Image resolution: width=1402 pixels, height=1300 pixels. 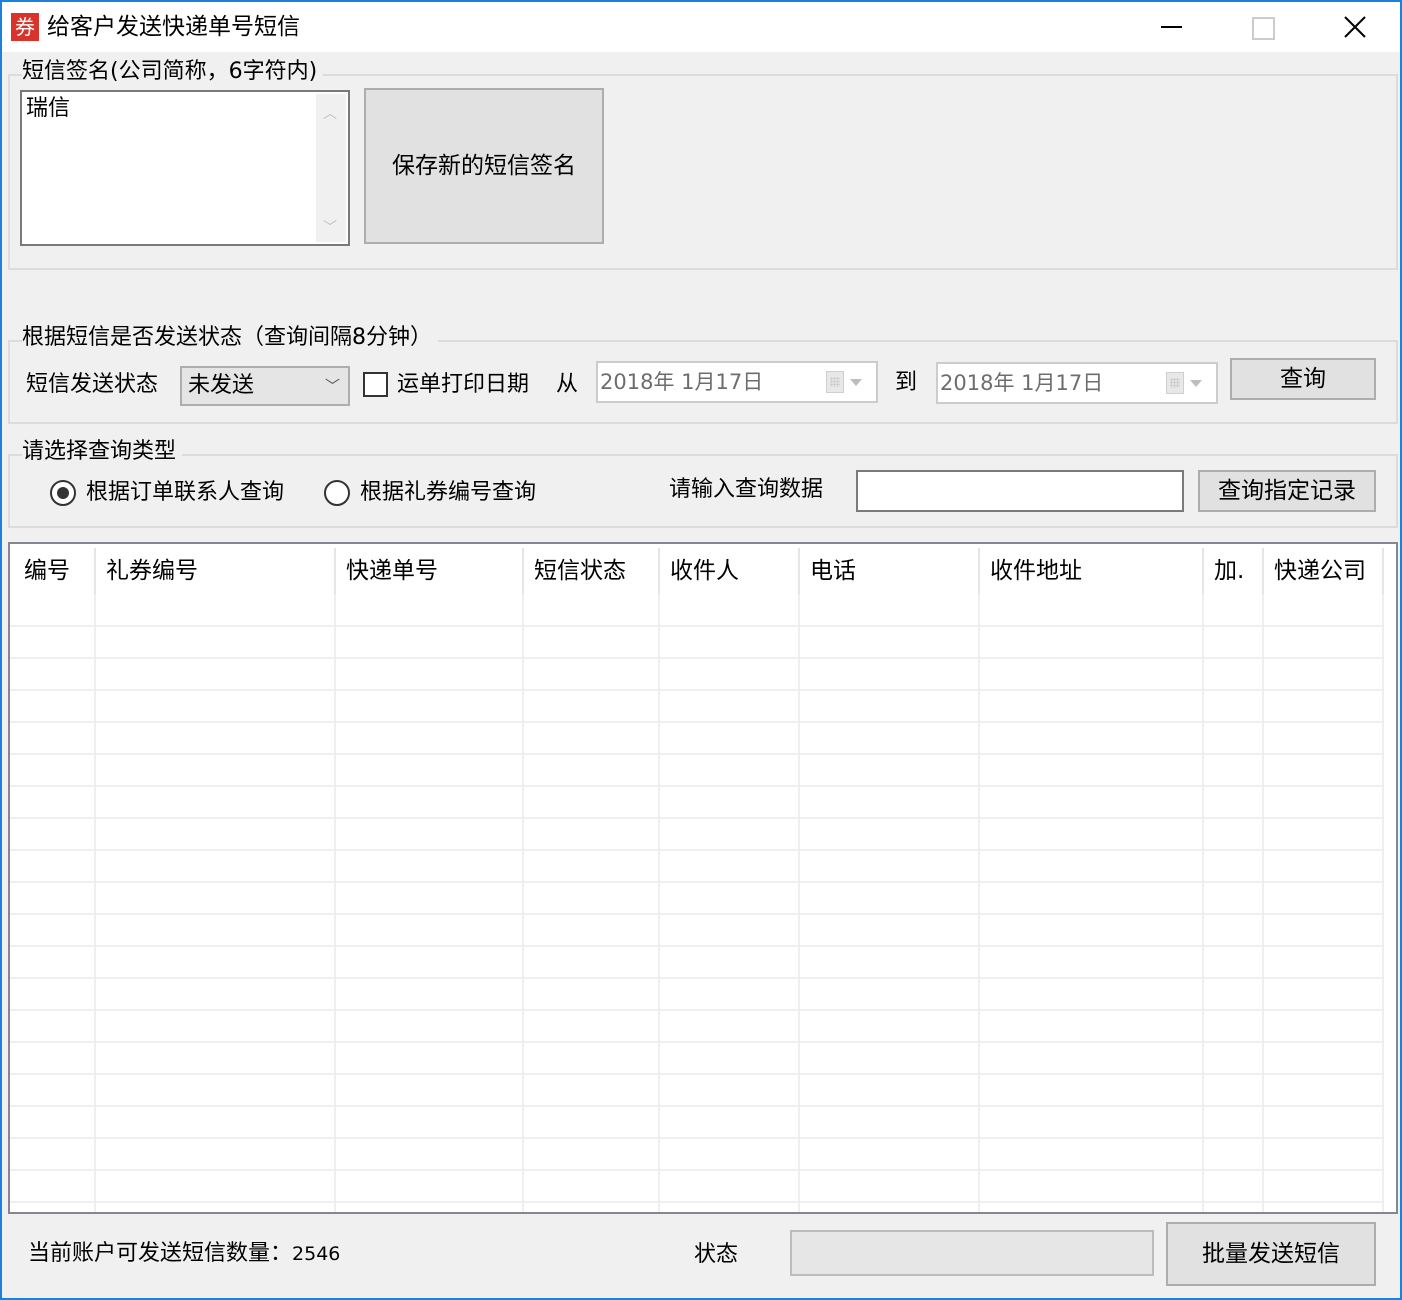 I want to click on to-label: 到, so click(x=906, y=382).